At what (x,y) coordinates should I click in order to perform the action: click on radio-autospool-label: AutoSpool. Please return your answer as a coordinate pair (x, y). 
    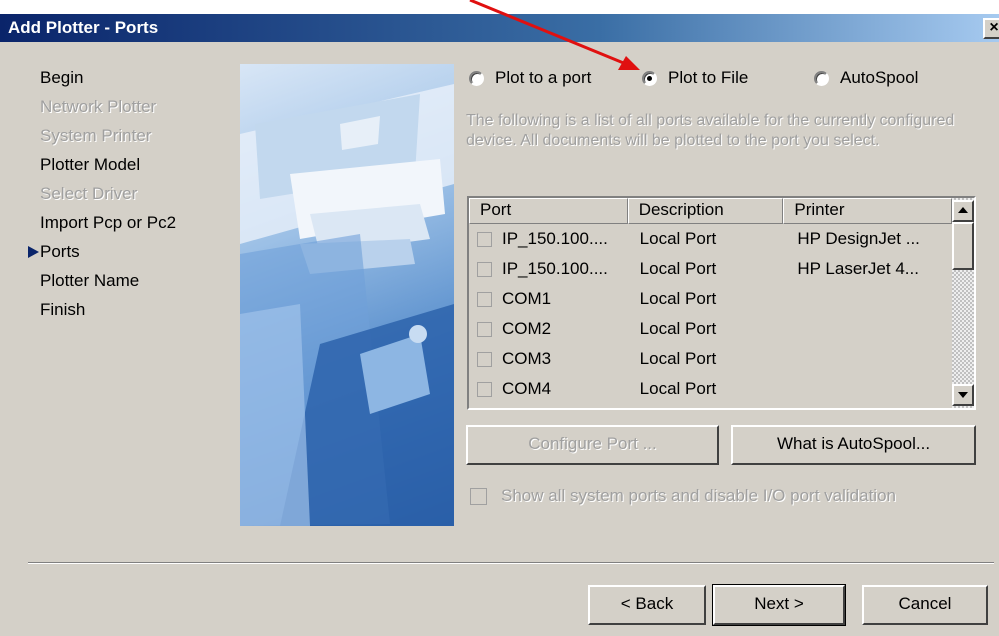
    Looking at the image, I should click on (879, 77).